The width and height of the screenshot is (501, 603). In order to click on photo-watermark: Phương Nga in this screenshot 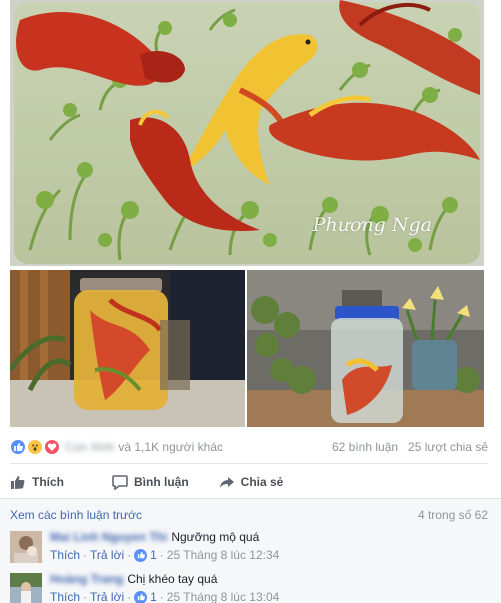, I will do `click(372, 225)`.